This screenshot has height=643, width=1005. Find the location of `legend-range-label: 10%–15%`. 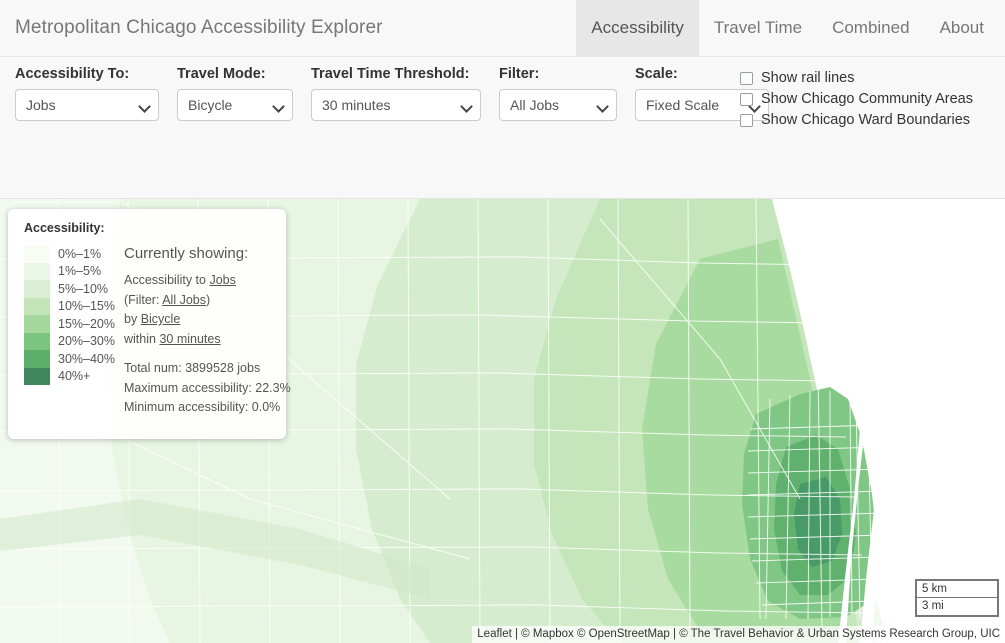

legend-range-label: 10%–15% is located at coordinates (86, 306).